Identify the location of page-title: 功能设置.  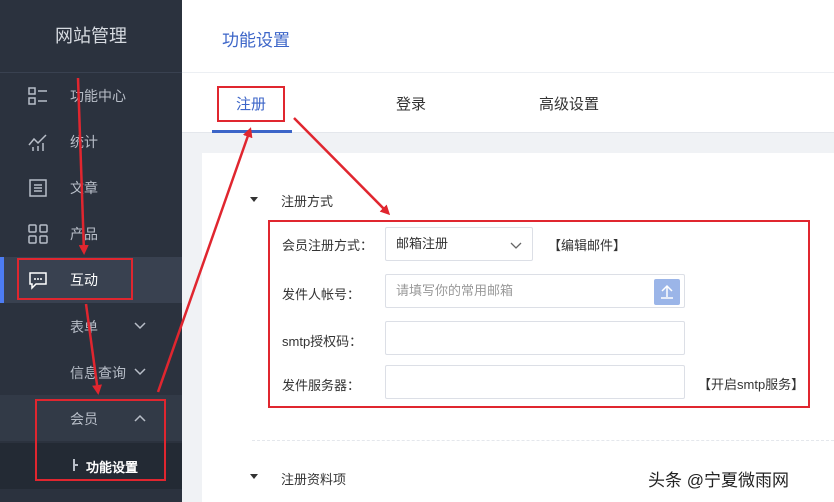
(256, 40).